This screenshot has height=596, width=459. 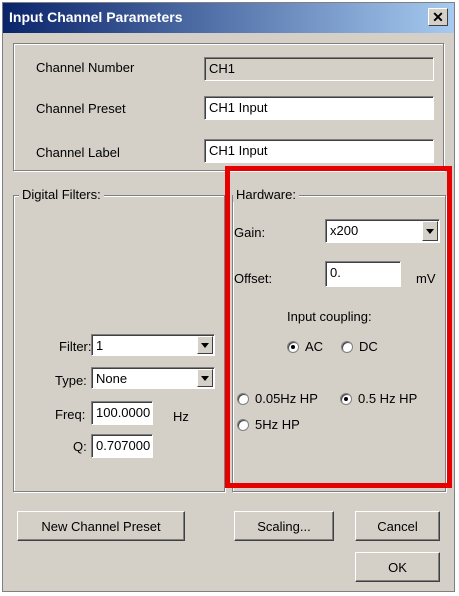 I want to click on filter-value: 1, so click(x=100, y=345).